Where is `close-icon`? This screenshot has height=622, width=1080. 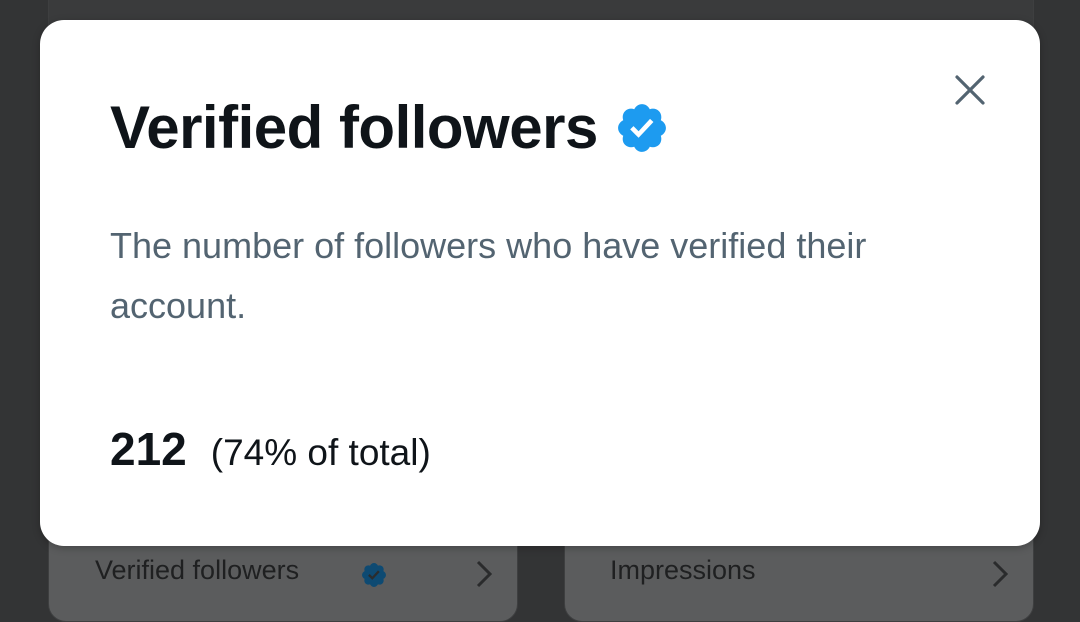
close-icon is located at coordinates (970, 90).